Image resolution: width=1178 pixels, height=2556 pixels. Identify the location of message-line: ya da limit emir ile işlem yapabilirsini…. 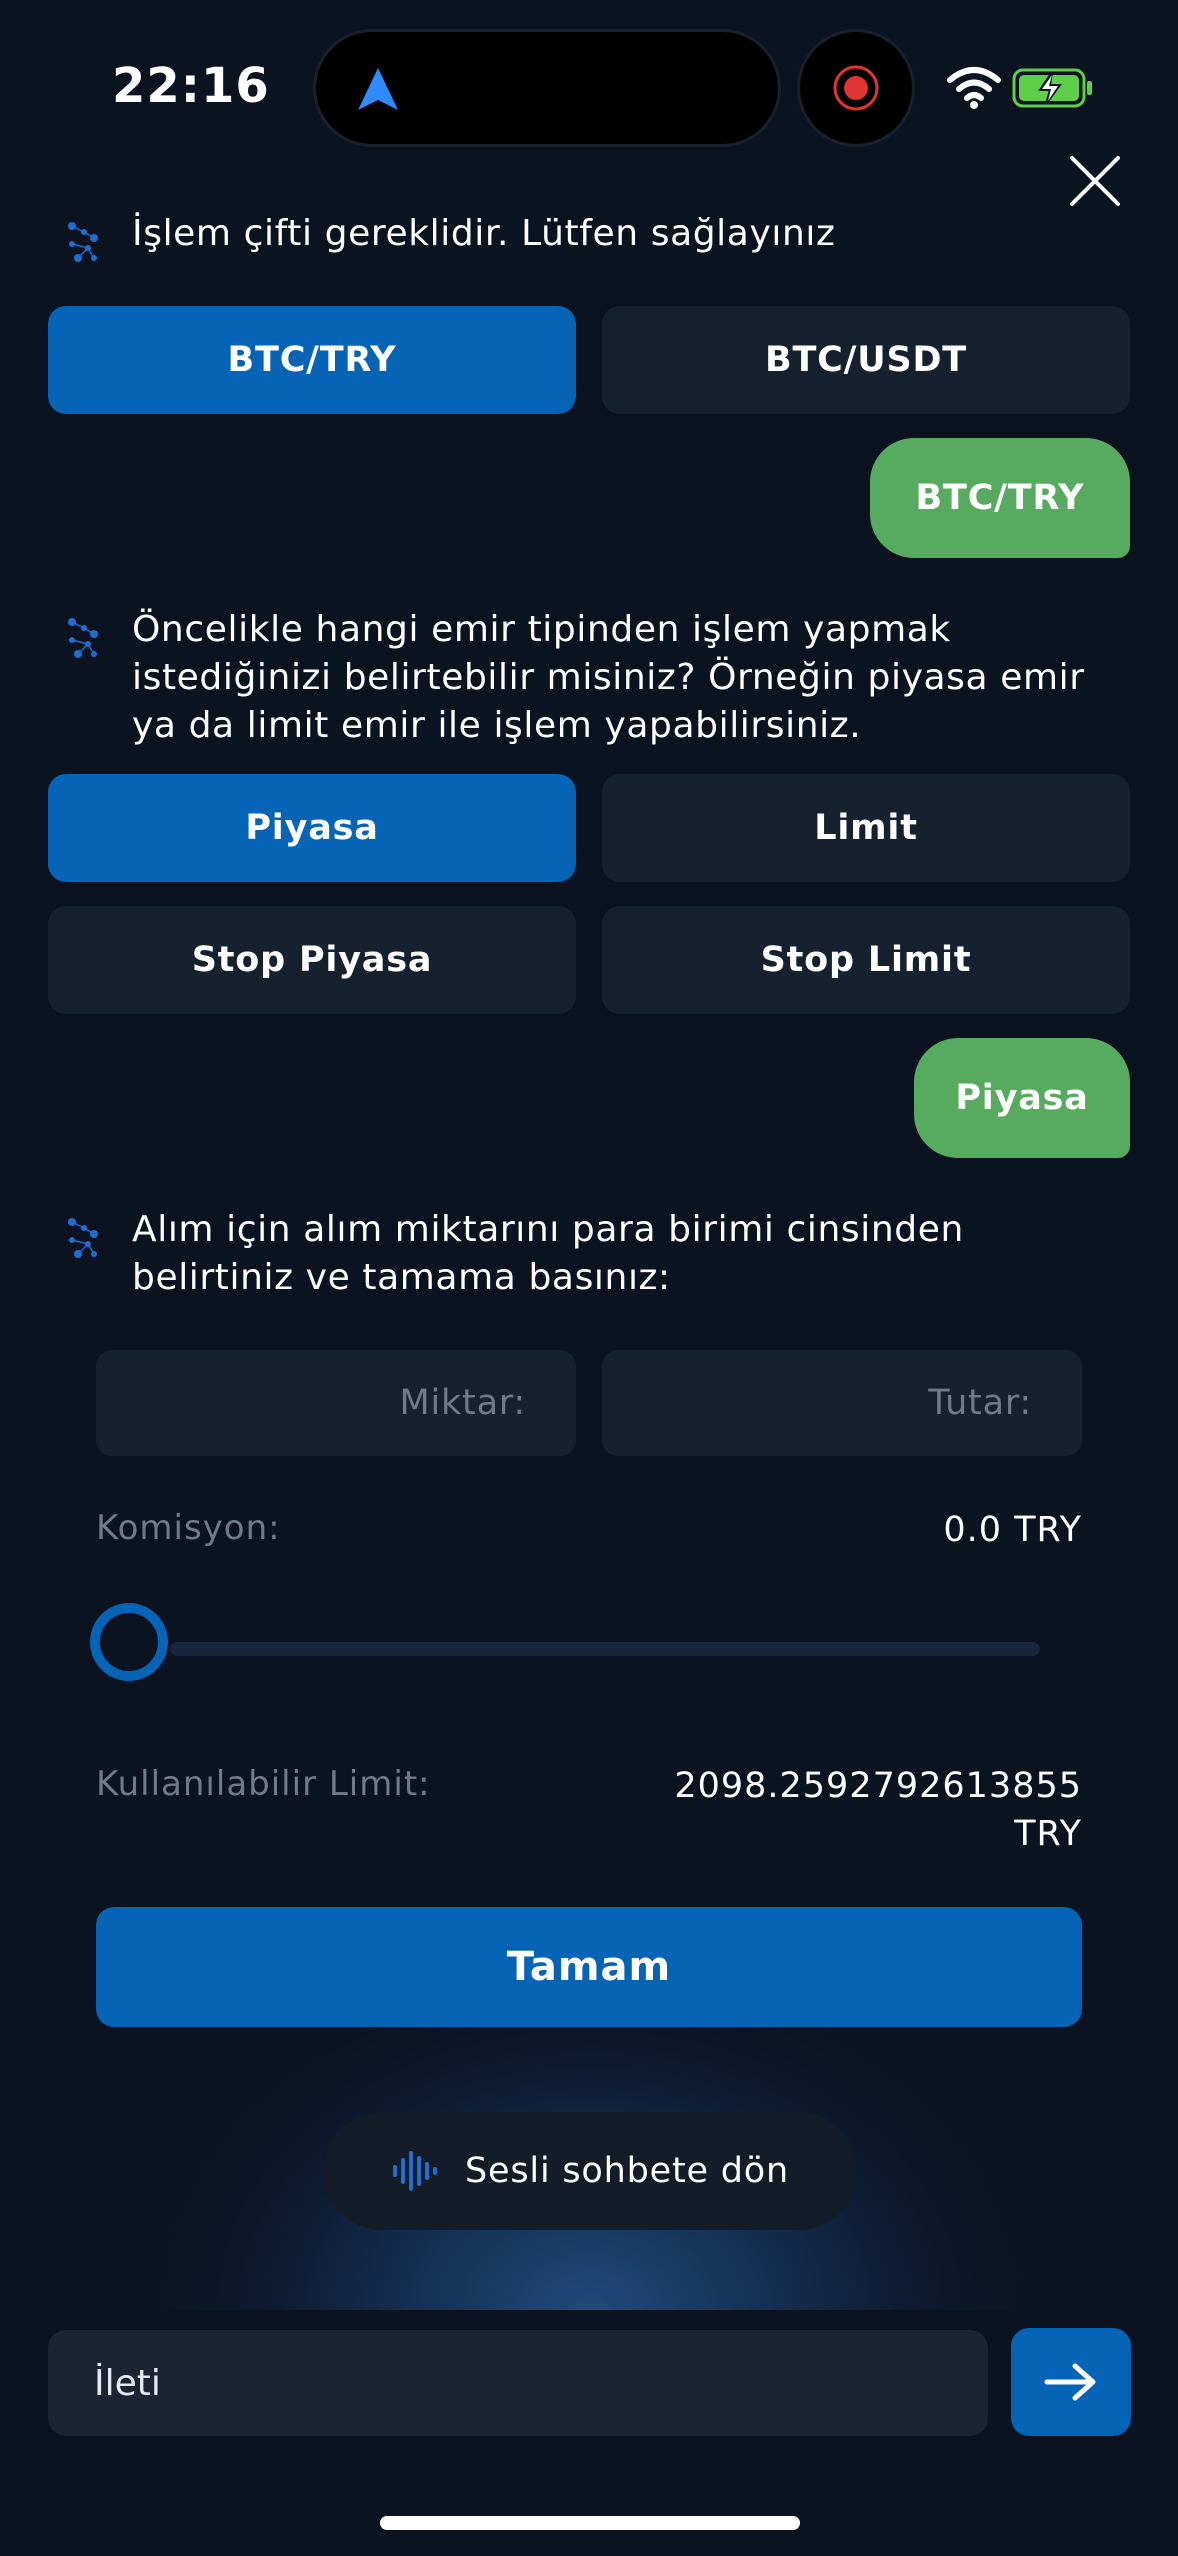
(497, 725).